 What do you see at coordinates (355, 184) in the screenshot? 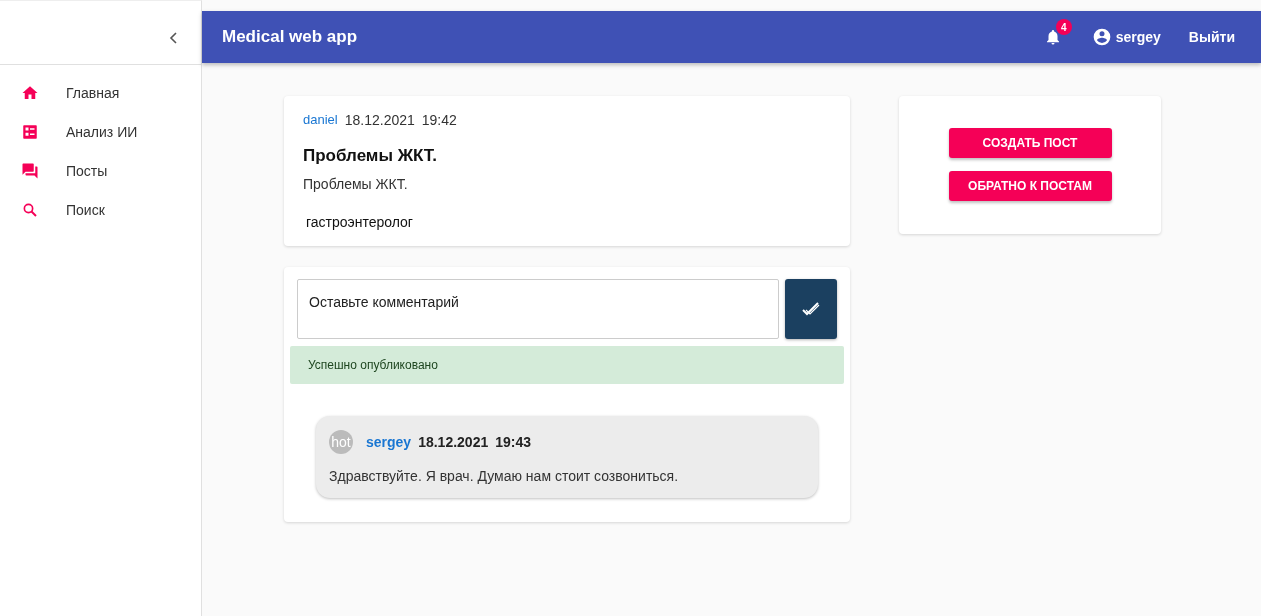
I see `post-body: Проблемы ЖКТ.` at bounding box center [355, 184].